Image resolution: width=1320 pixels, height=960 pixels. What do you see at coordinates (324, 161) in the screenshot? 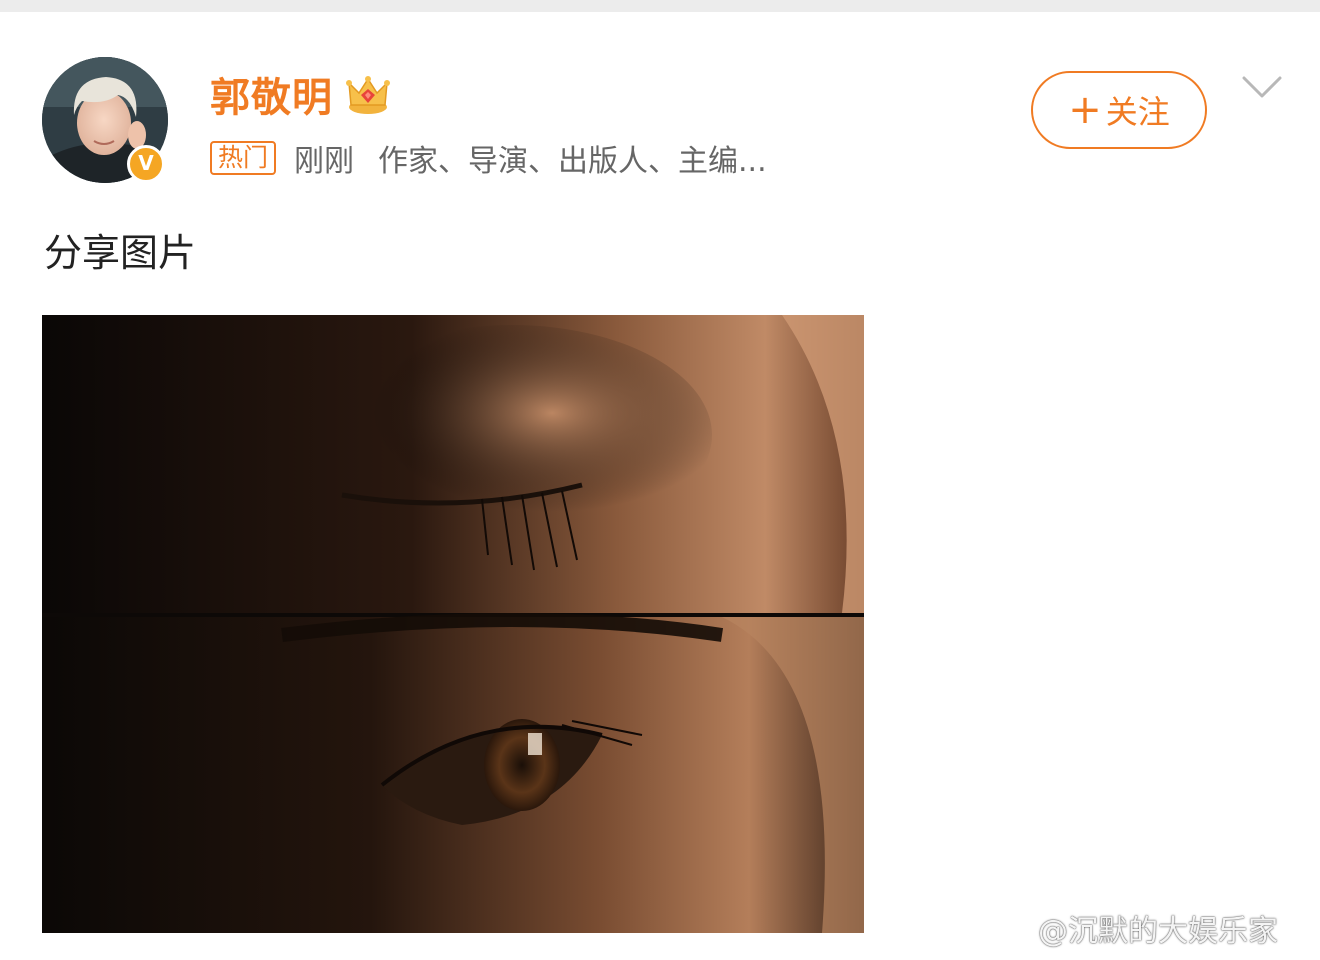
I see `post-time: 刚刚` at bounding box center [324, 161].